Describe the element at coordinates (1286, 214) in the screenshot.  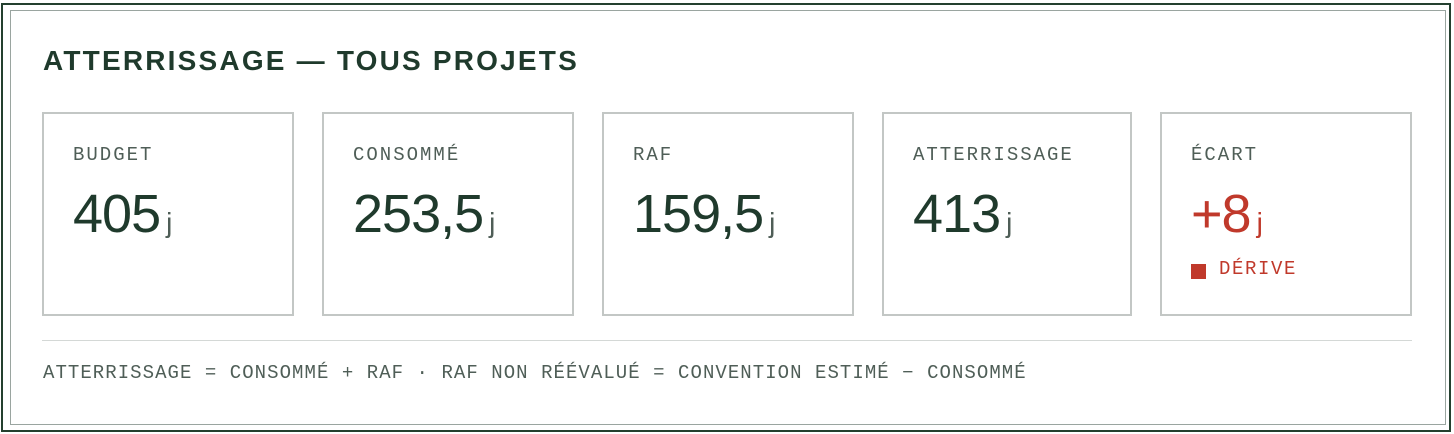
I see `kpi-card-ecart: ÉCART +8 j DÉRIVE` at that location.